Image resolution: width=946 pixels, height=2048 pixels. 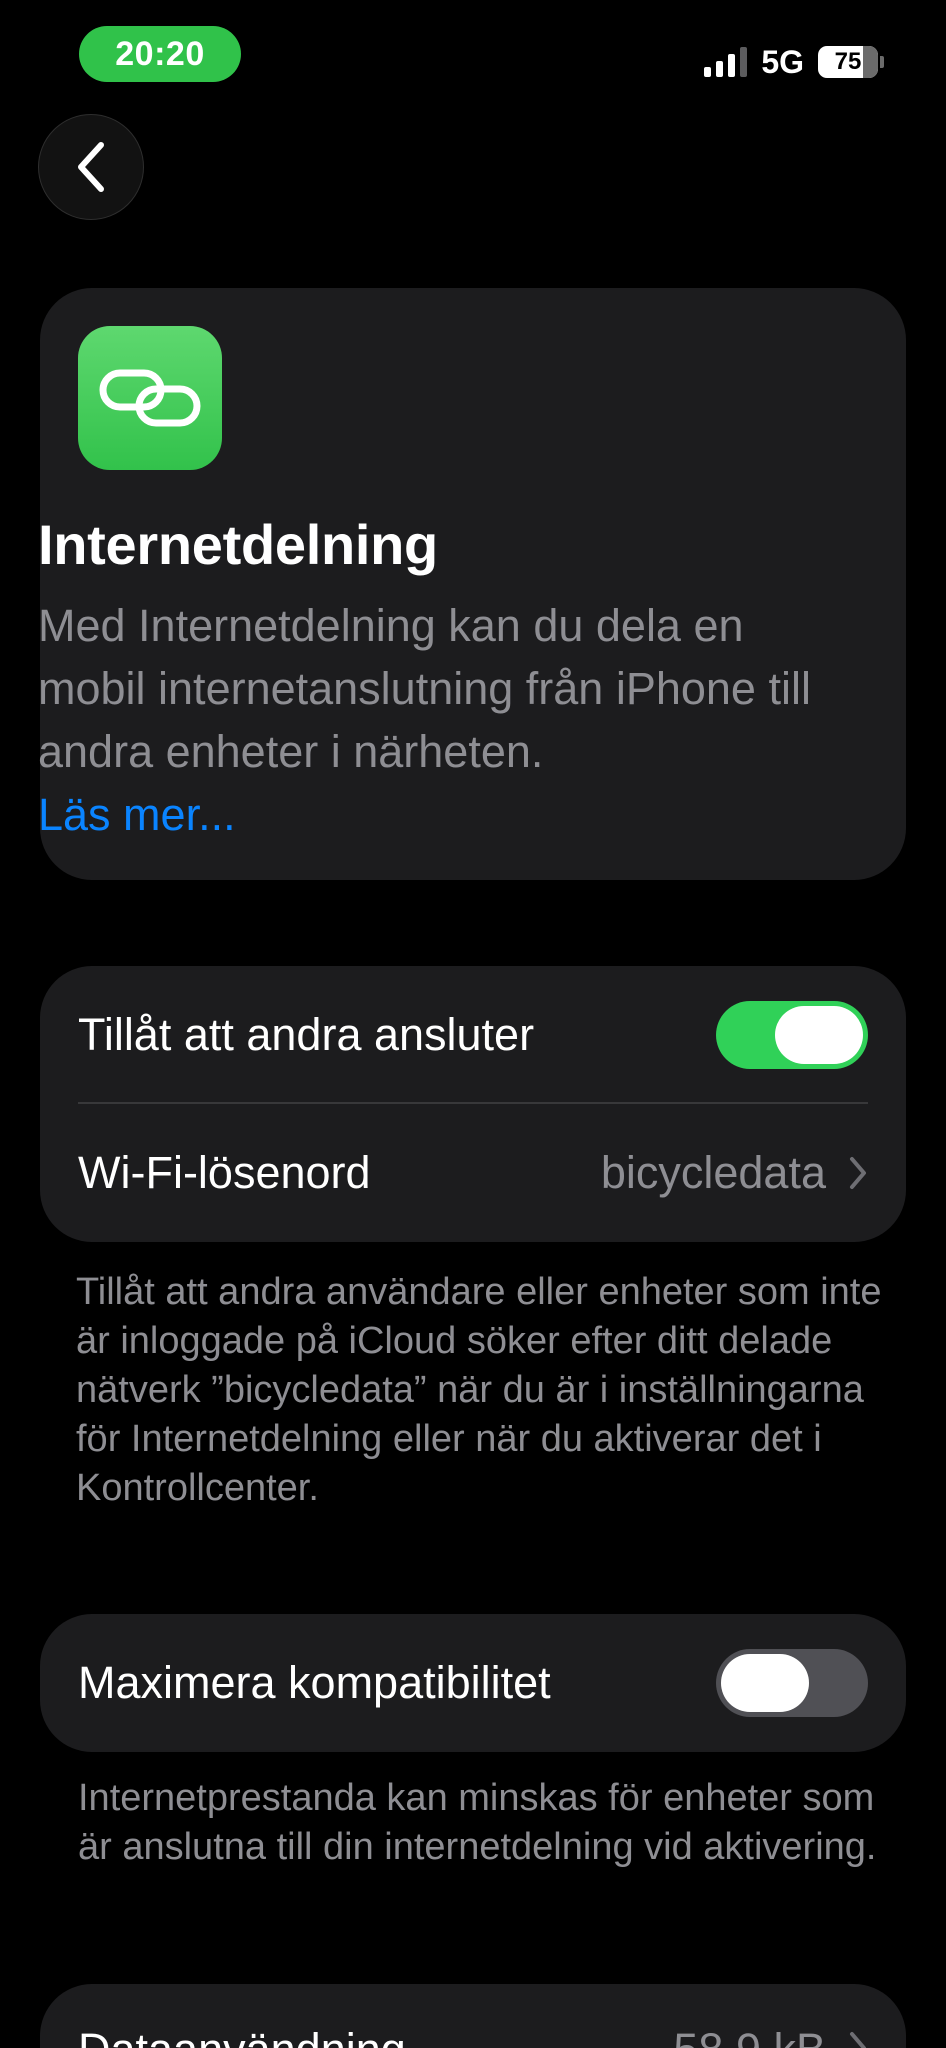 What do you see at coordinates (473, 1173) in the screenshot?
I see `wifi-password-row: Wi-Fi-lösenord bicycledata` at bounding box center [473, 1173].